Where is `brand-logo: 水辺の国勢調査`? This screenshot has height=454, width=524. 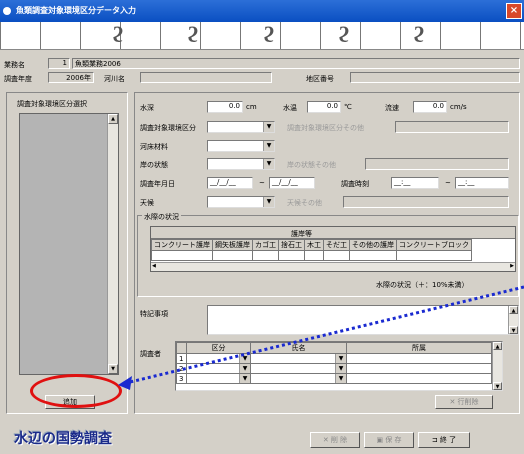
brand-logo: 水辺の国勢調査 is located at coordinates (63, 439).